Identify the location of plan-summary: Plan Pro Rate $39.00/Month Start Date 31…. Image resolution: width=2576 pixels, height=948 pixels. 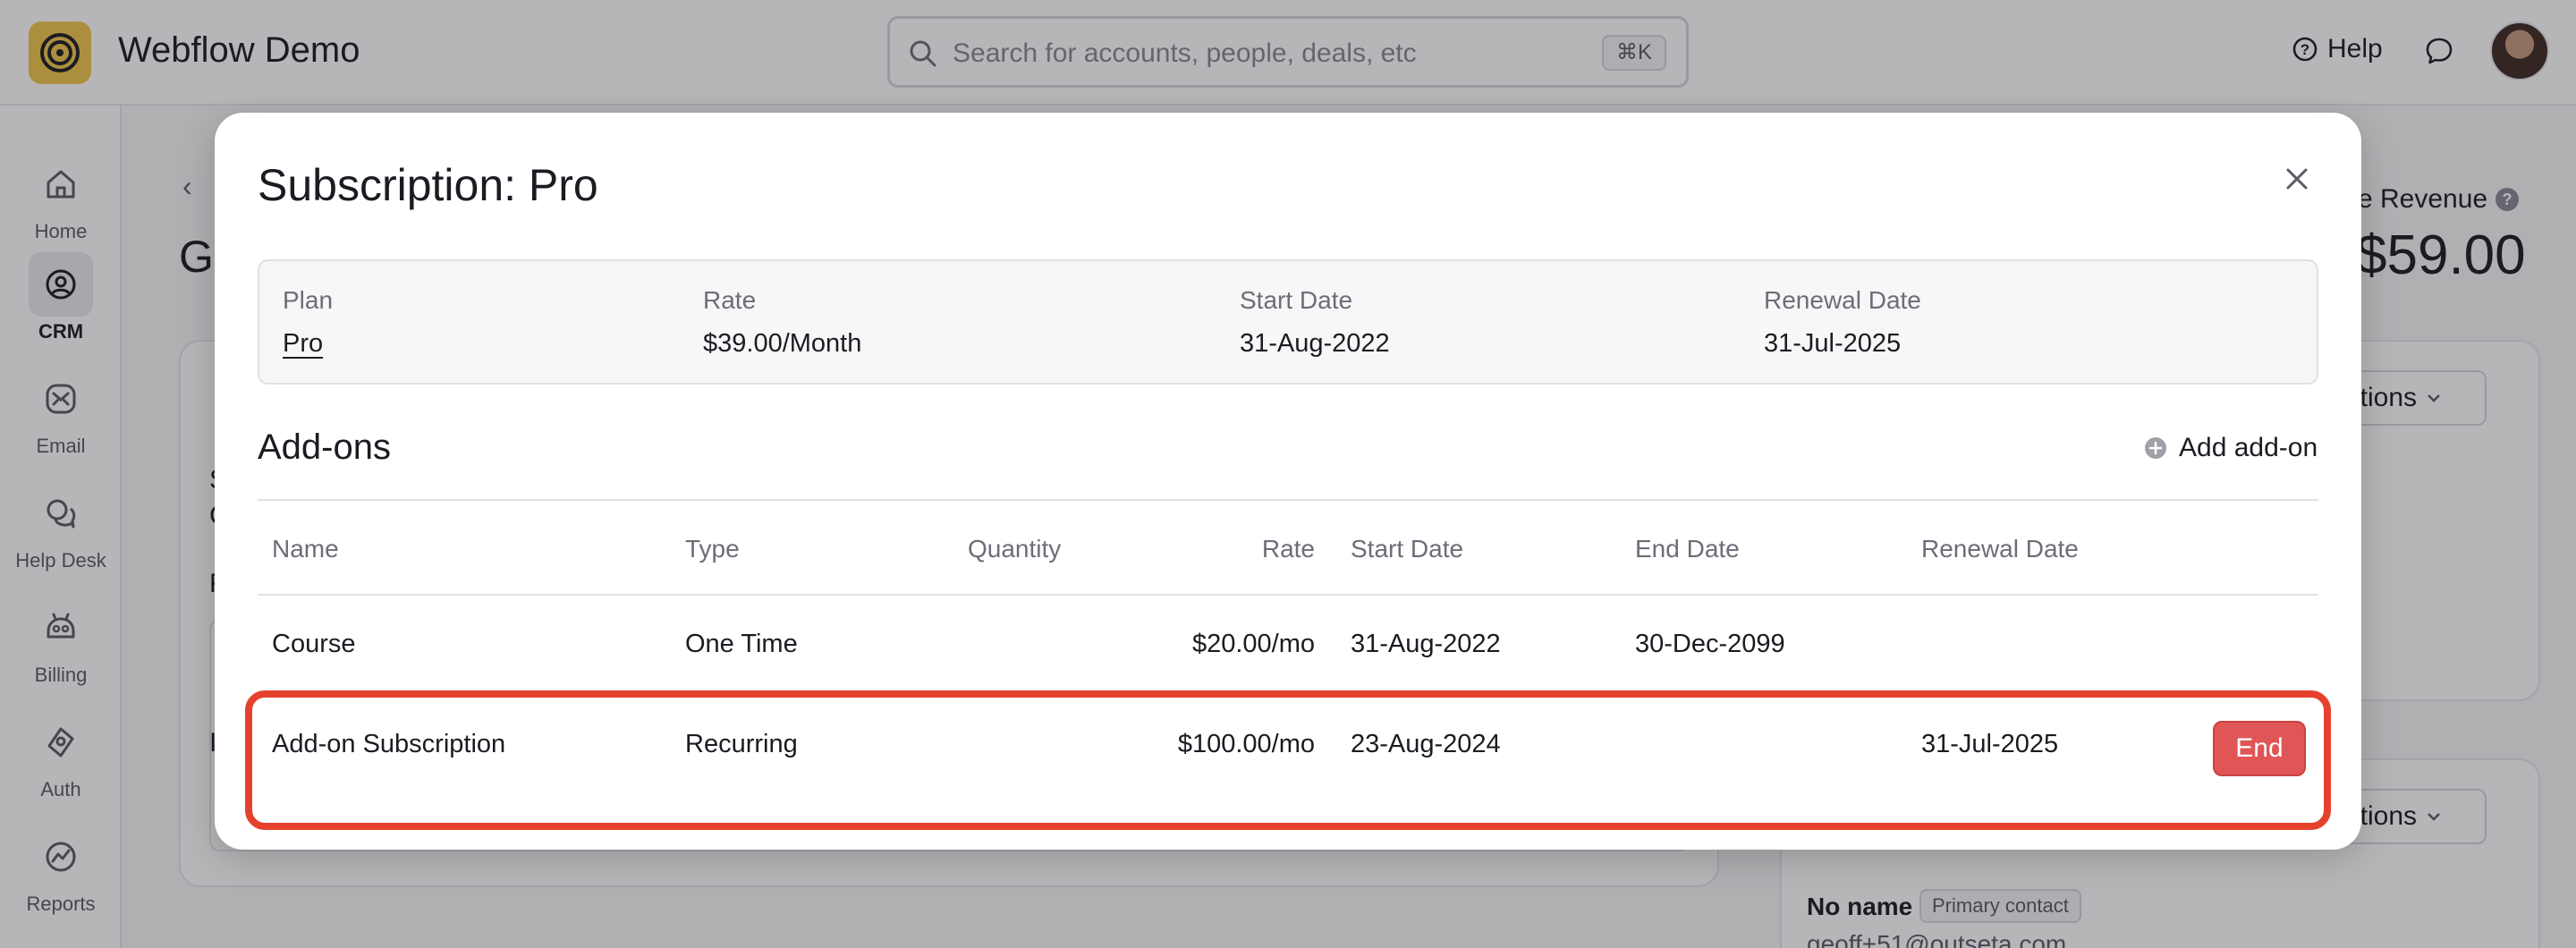
(1288, 322).